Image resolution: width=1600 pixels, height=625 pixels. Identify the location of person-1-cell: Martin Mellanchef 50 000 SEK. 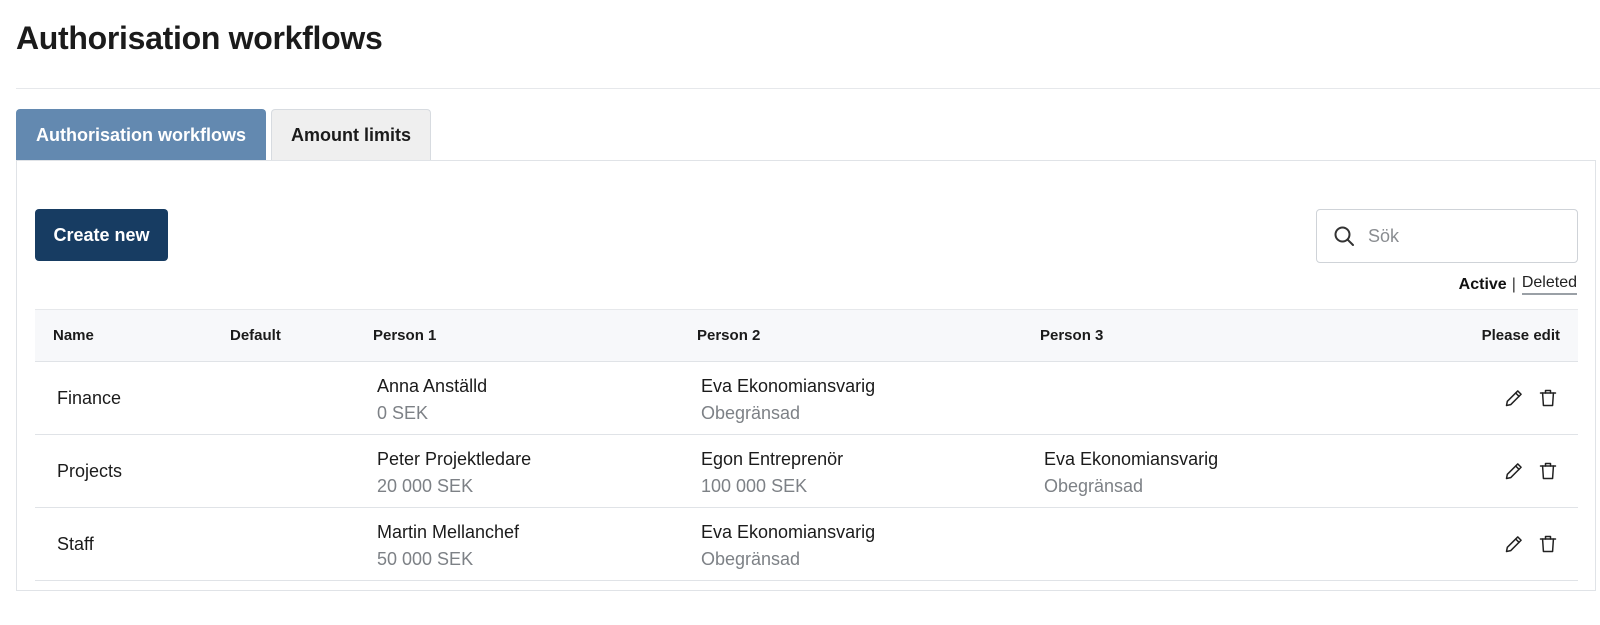
(448, 546).